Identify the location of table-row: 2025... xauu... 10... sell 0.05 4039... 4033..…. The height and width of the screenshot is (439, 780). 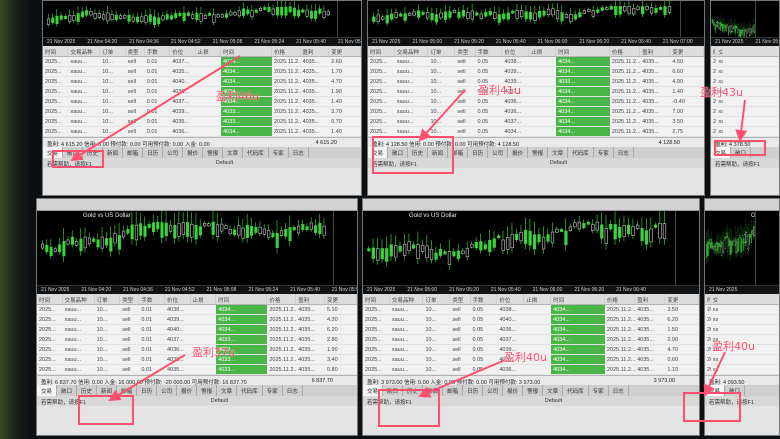
(536, 82).